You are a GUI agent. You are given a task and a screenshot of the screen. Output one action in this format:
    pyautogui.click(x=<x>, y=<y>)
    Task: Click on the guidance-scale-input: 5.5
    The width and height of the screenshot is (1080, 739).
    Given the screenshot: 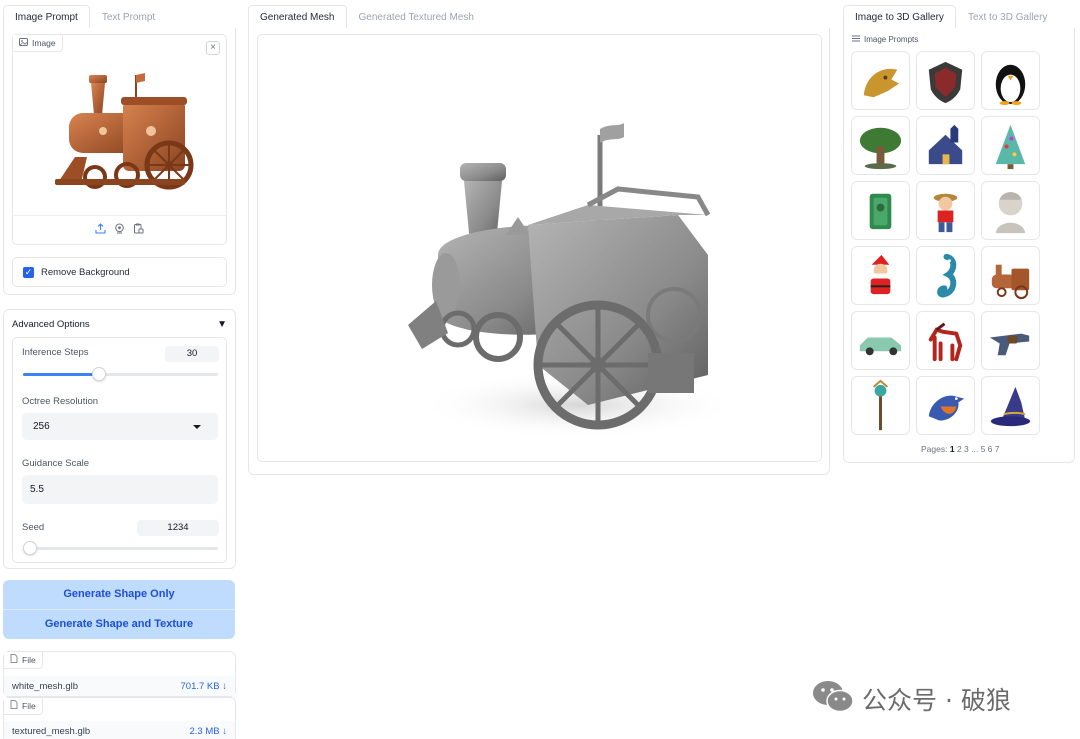 What is the action you would take?
    pyautogui.click(x=120, y=489)
    